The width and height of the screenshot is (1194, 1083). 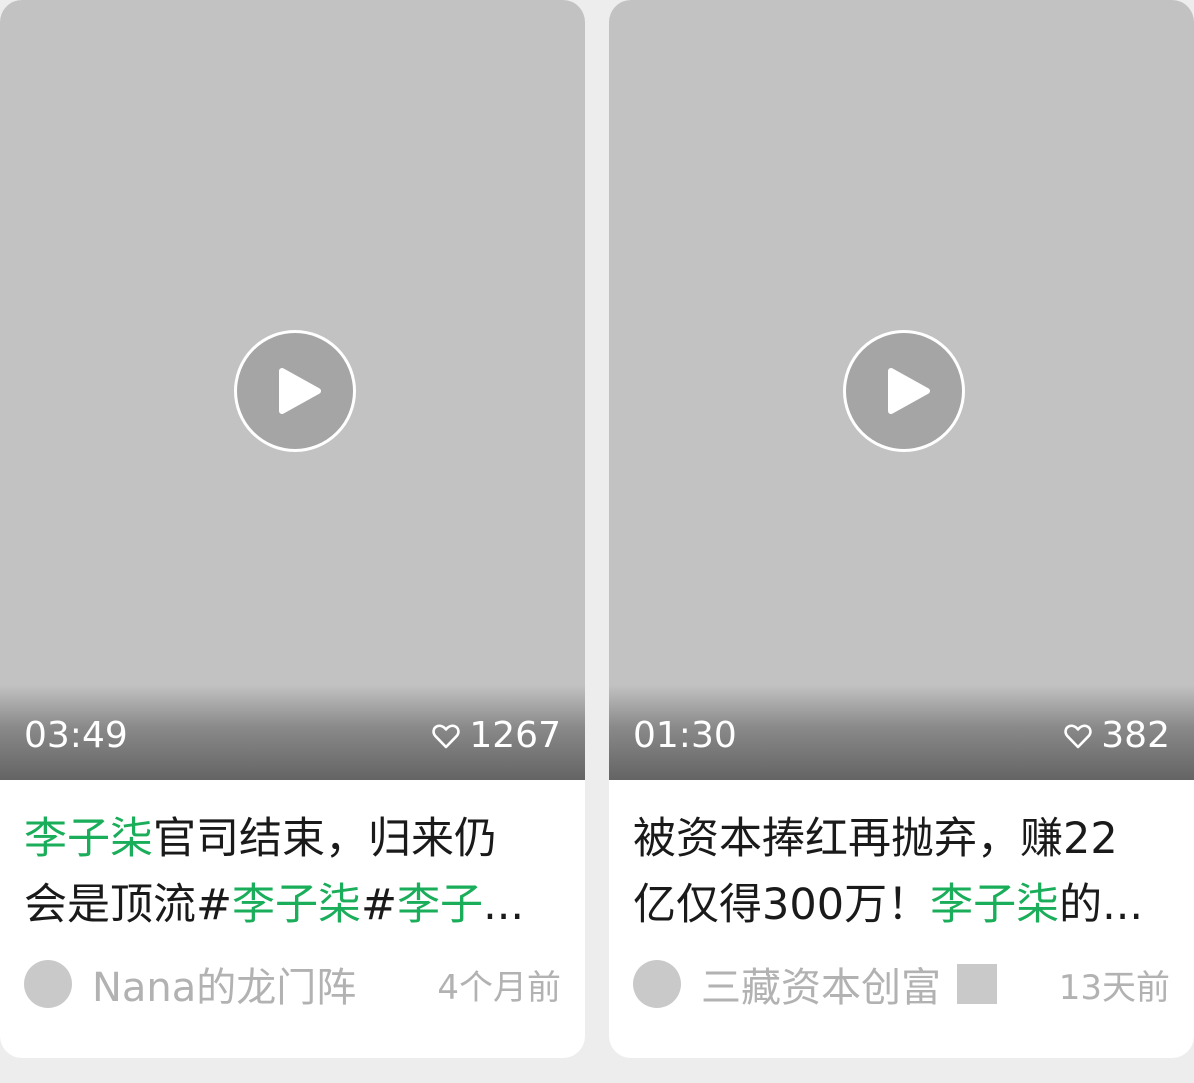 What do you see at coordinates (875, 839) in the screenshot?
I see `title-text: 被资本捧红再抛弃，赚22` at bounding box center [875, 839].